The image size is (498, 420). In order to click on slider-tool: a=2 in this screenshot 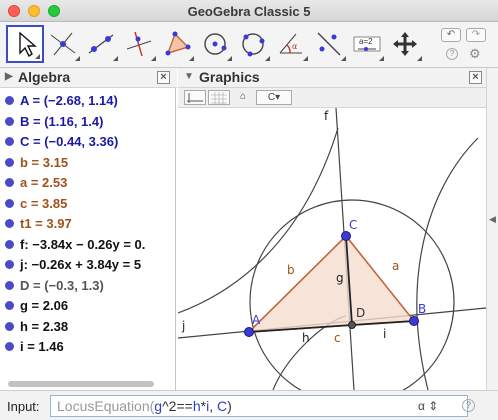, I will do `click(367, 44)`.